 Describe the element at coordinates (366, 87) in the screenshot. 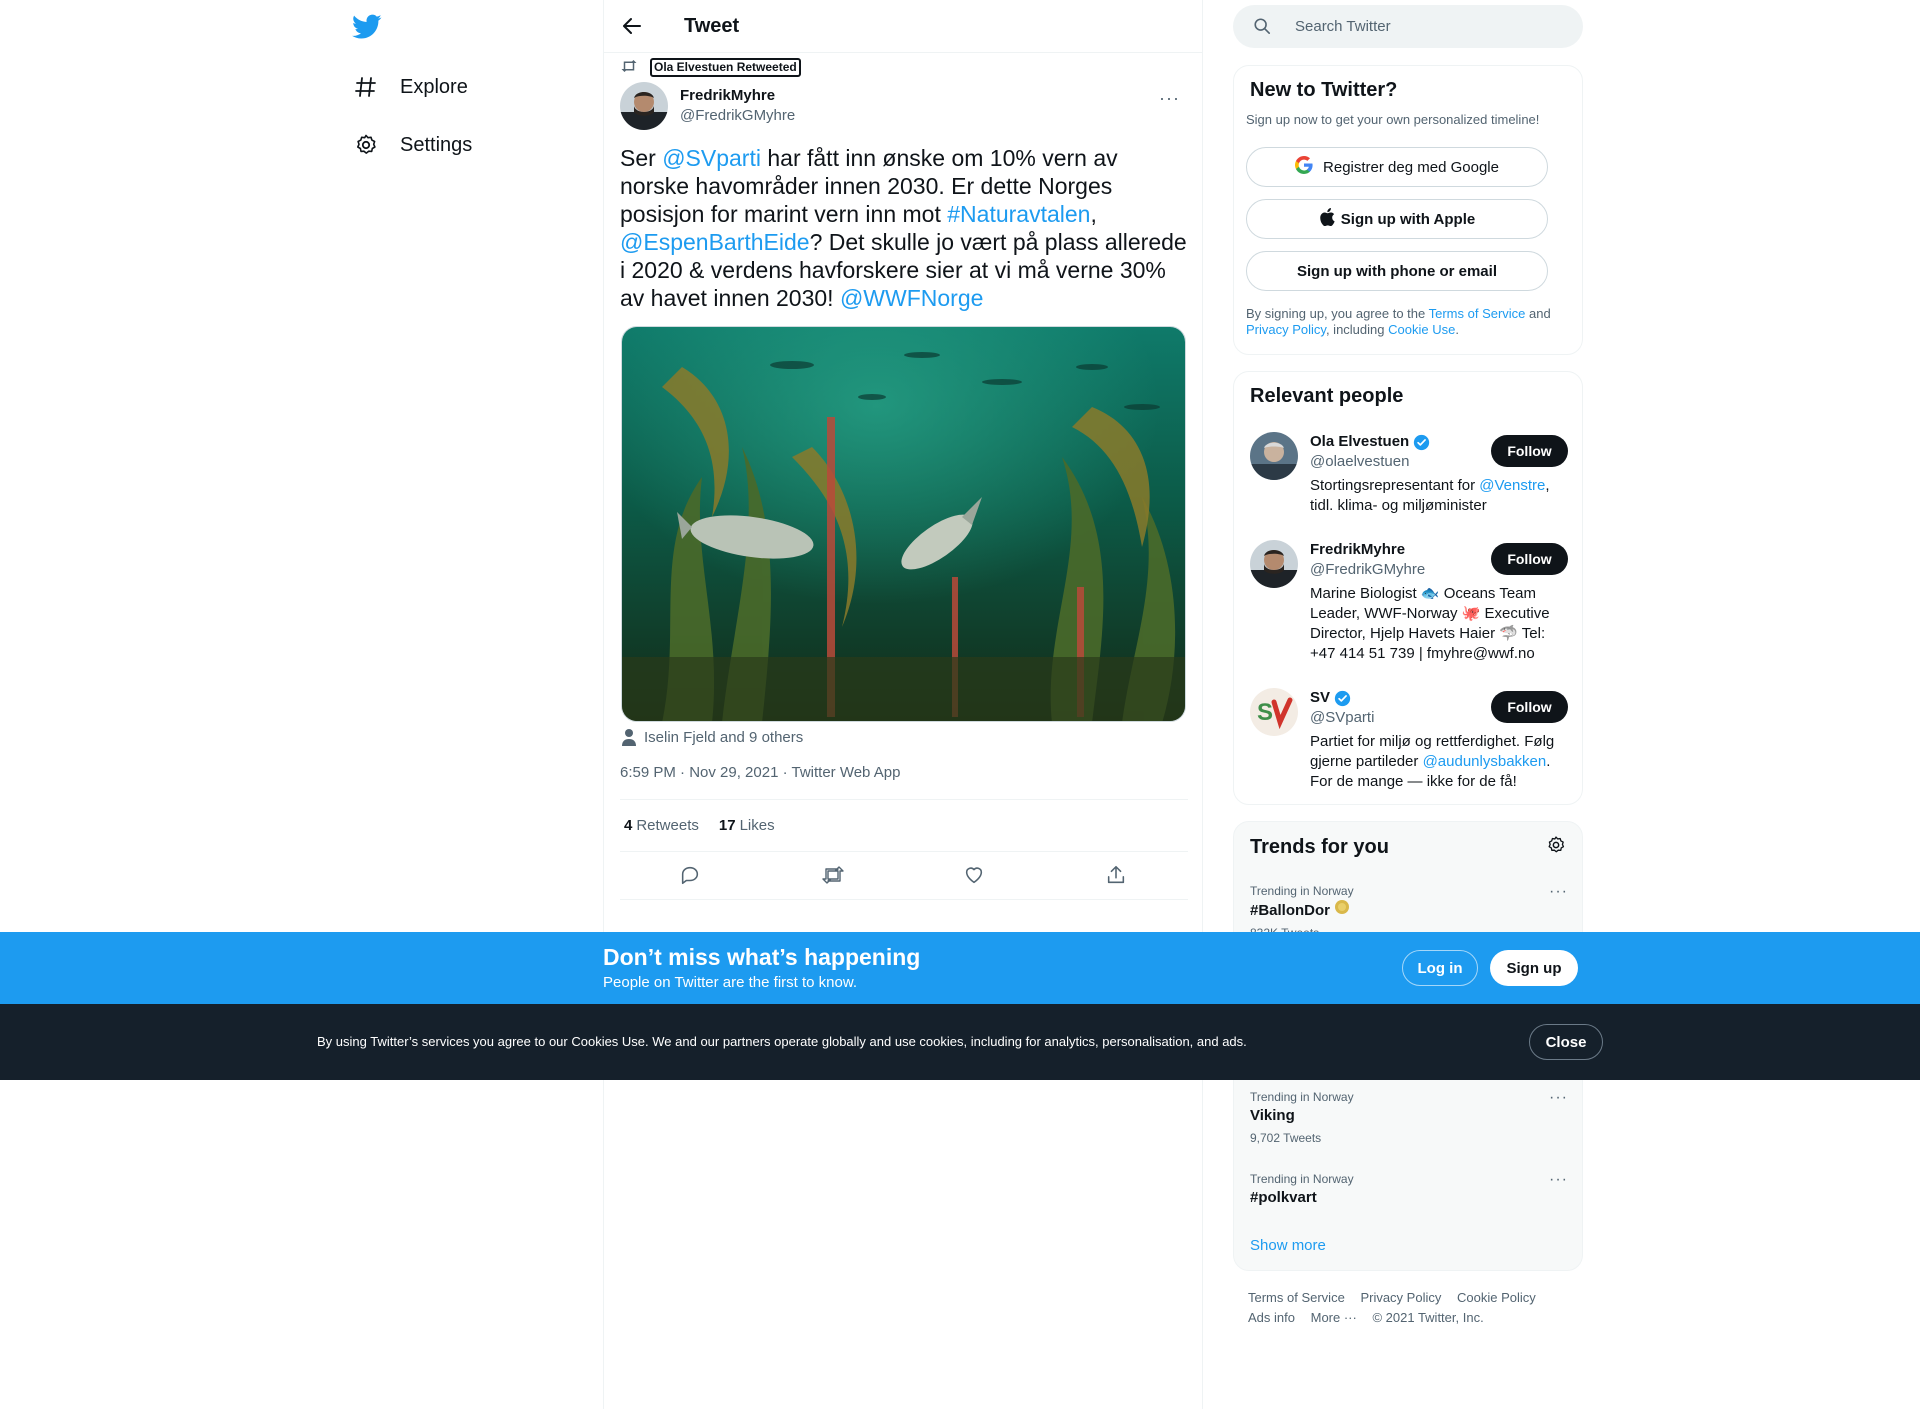

I see `hashtag-icon` at that location.